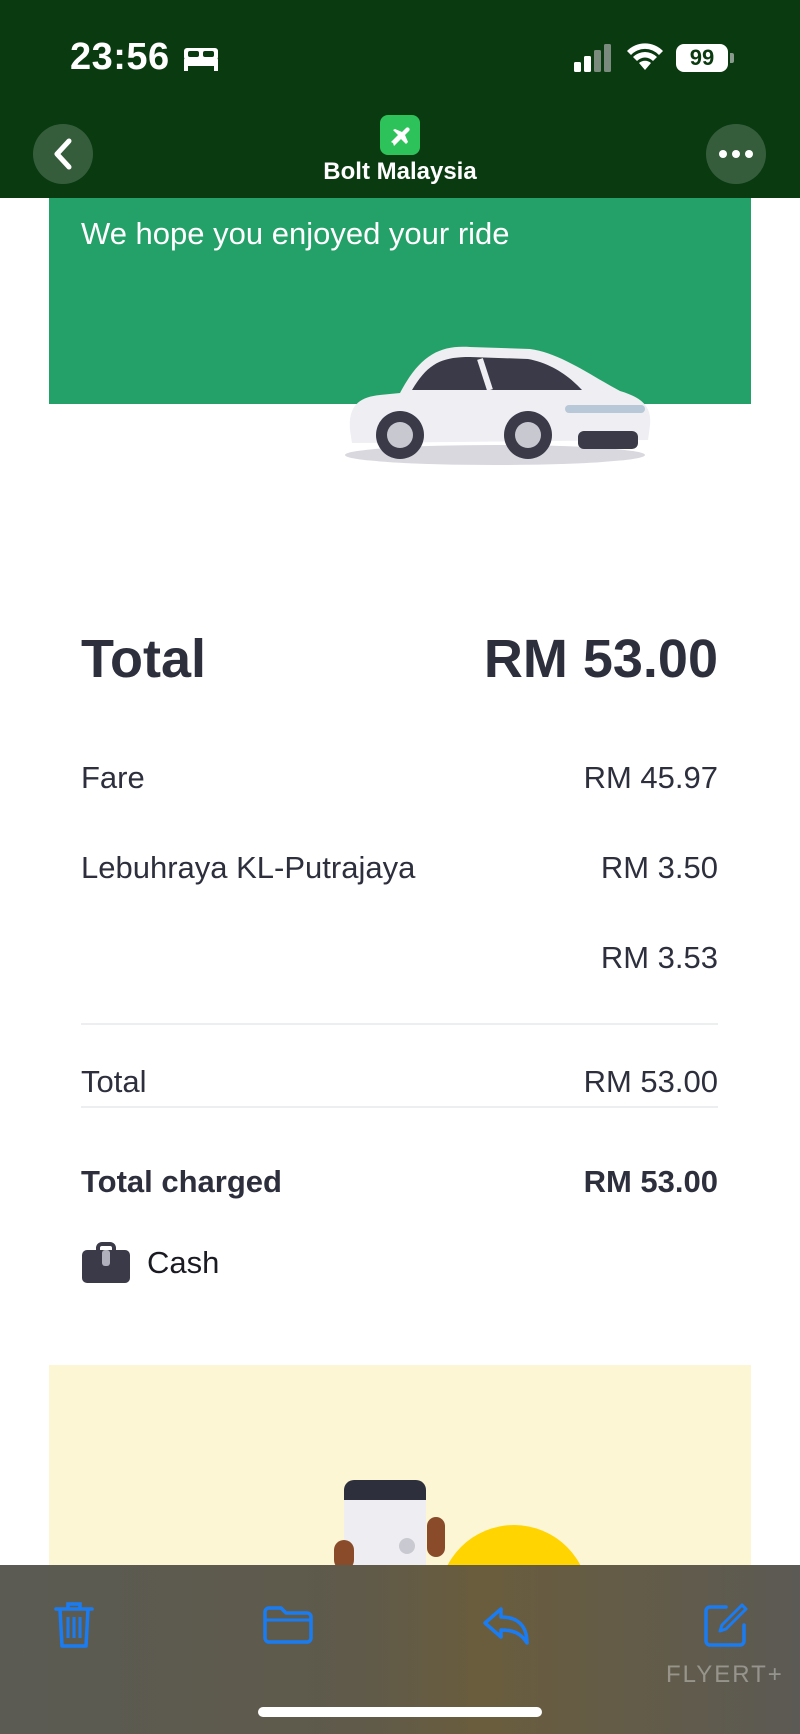  I want to click on more-button, so click(736, 154).